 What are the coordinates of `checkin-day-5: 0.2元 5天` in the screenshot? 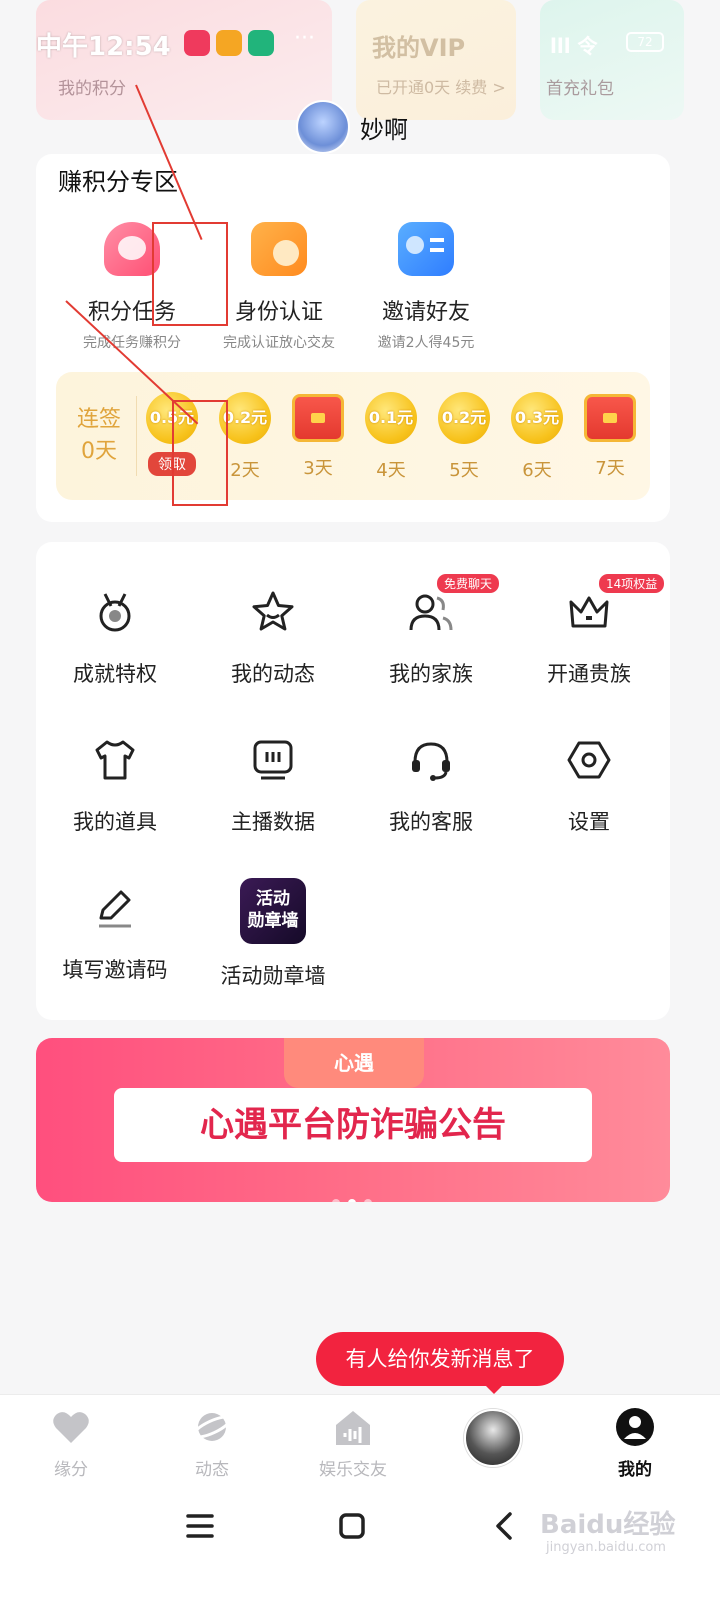 It's located at (464, 437).